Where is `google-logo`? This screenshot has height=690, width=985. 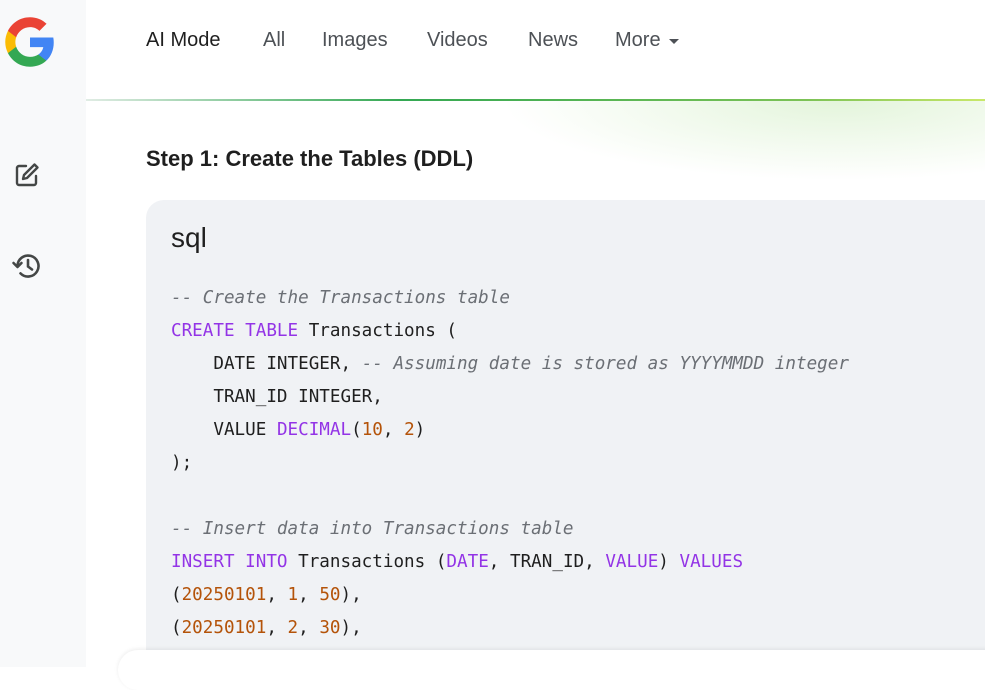 google-logo is located at coordinates (30, 42).